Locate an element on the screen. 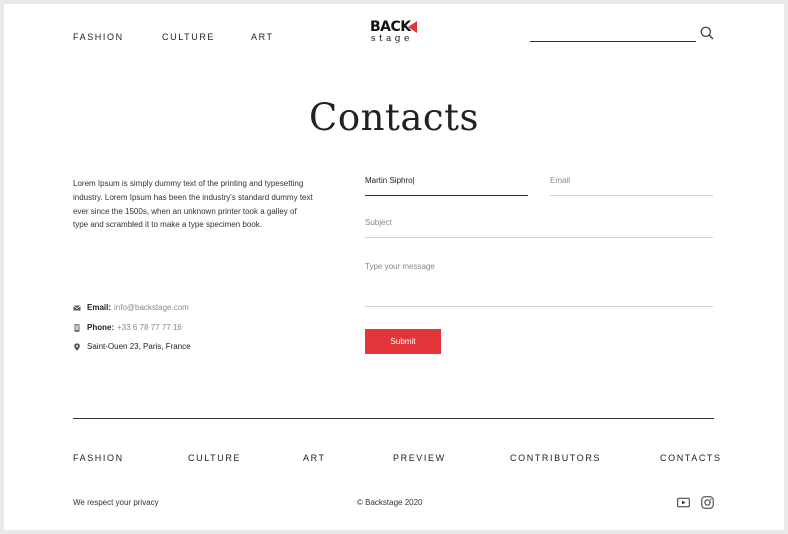 The image size is (788, 534). nav-fashion: FASHION is located at coordinates (98, 37).